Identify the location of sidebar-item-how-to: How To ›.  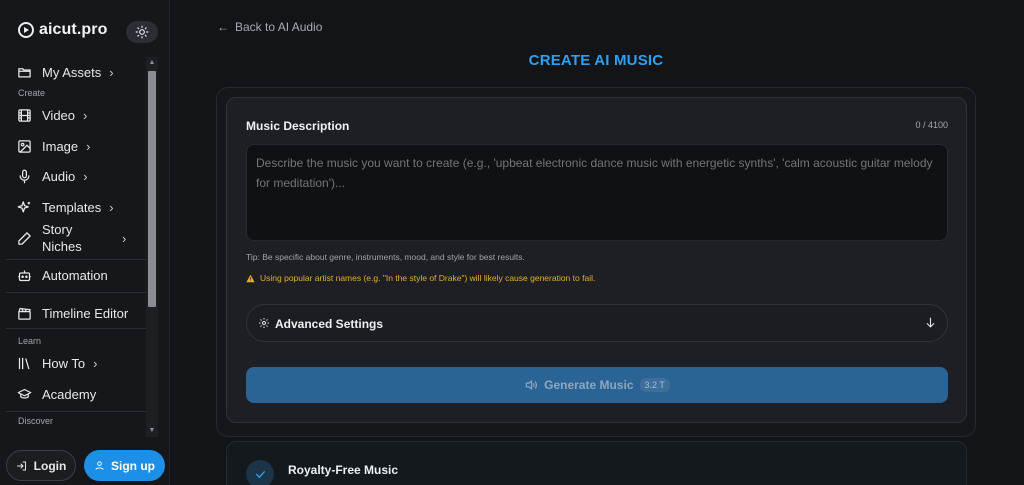
(75, 363).